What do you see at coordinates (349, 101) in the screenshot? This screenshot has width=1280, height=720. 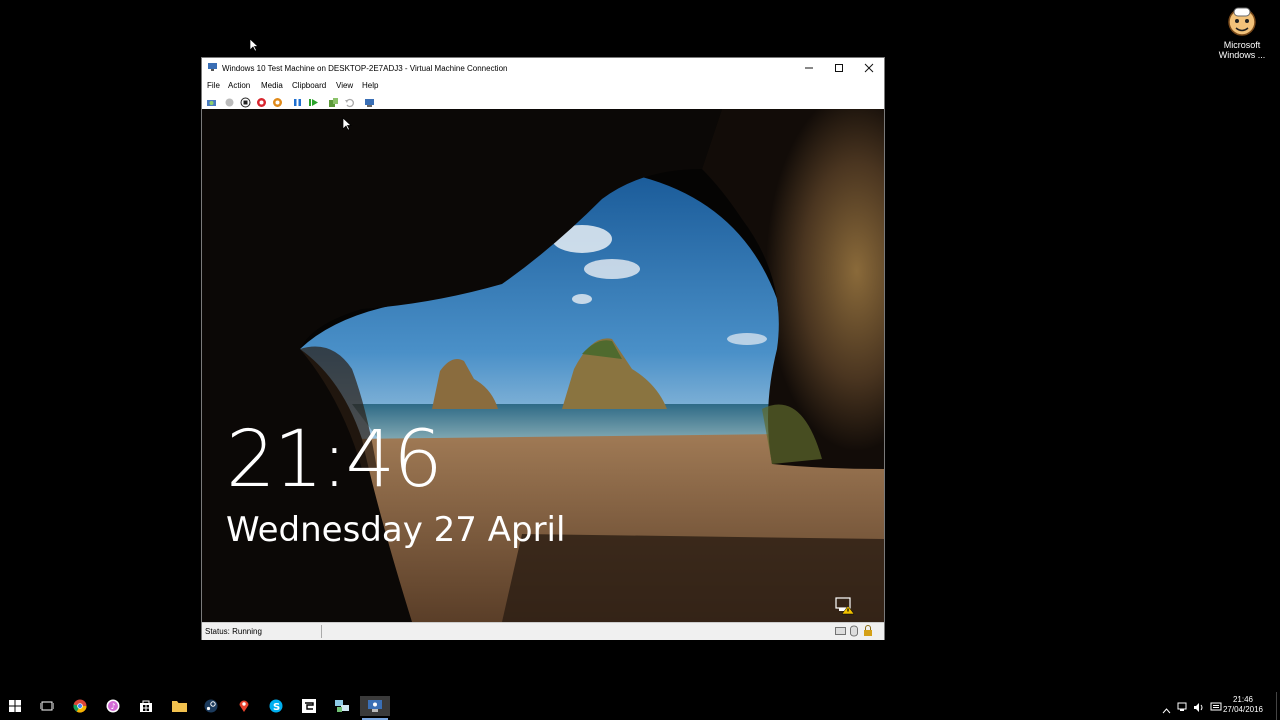 I see `revert-icon` at bounding box center [349, 101].